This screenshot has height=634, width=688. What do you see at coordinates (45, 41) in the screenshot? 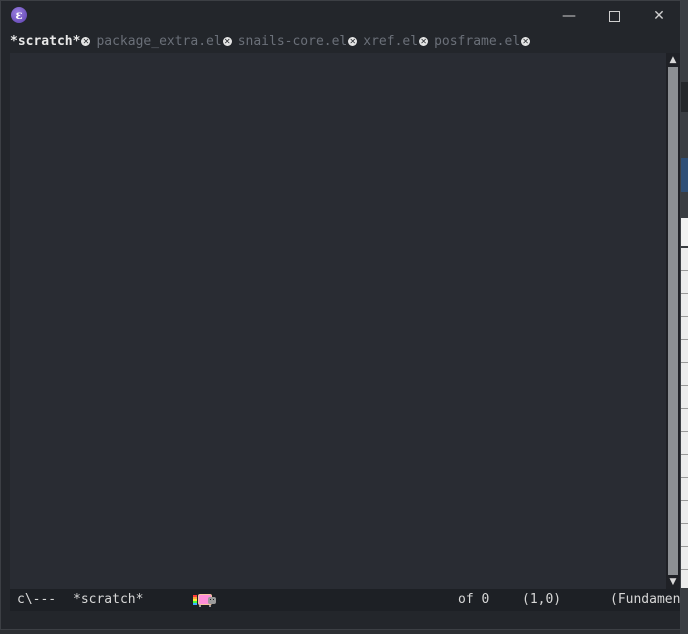
I see `tab-label: *scratch*` at bounding box center [45, 41].